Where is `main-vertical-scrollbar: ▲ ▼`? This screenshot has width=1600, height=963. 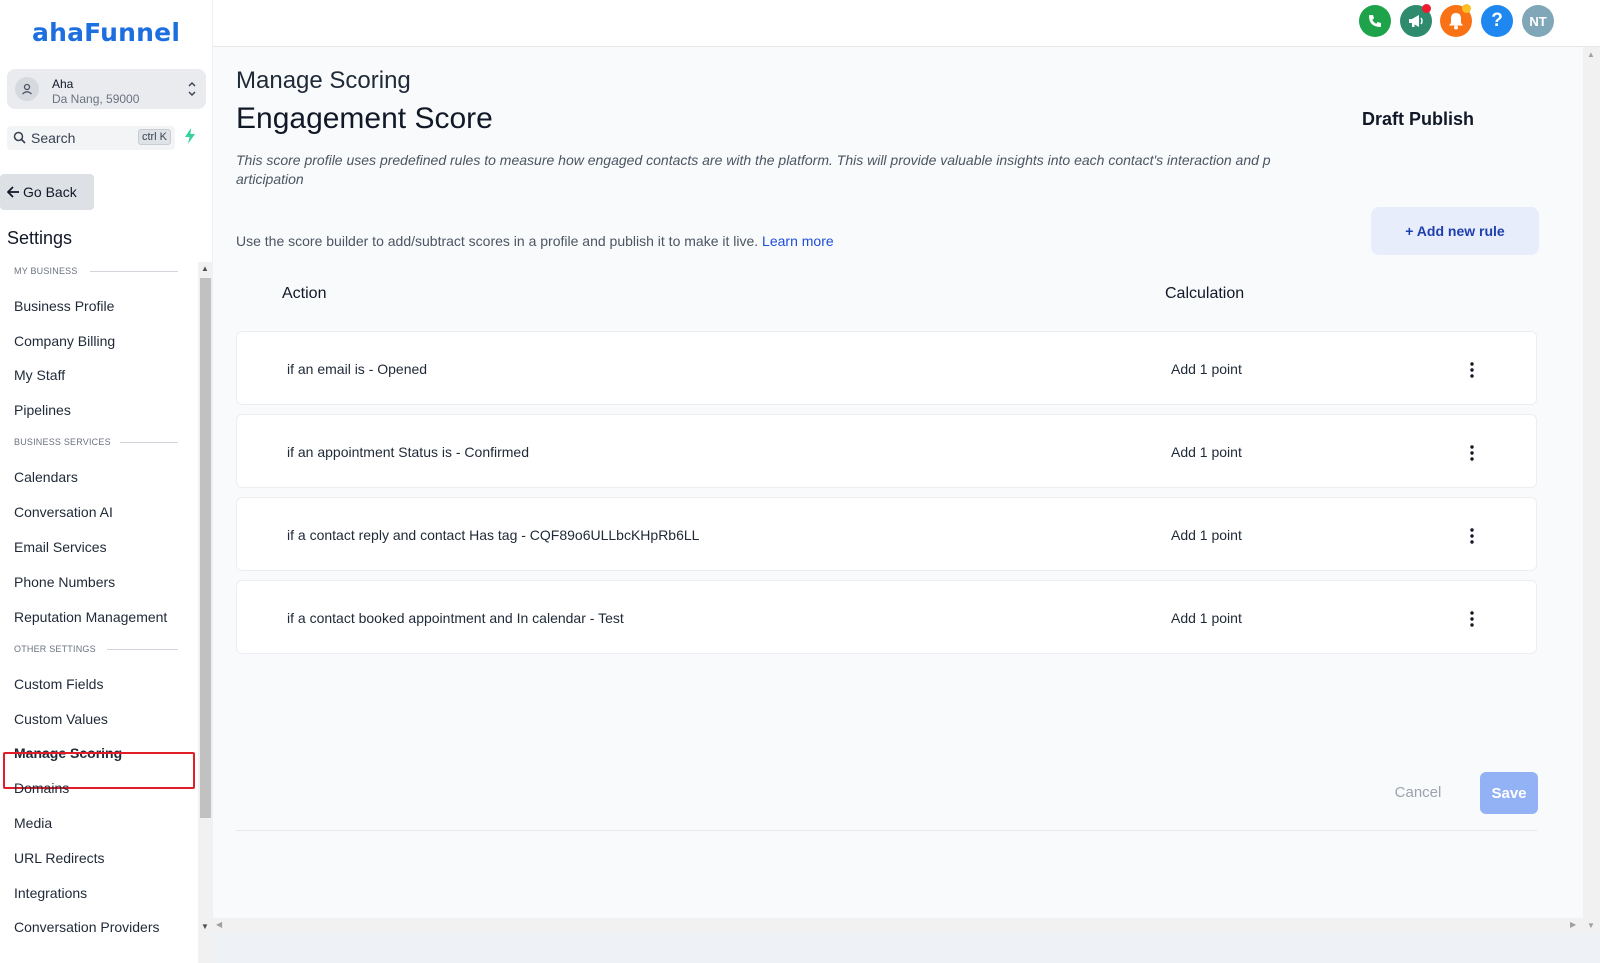 main-vertical-scrollbar: ▲ ▼ is located at coordinates (1591, 490).